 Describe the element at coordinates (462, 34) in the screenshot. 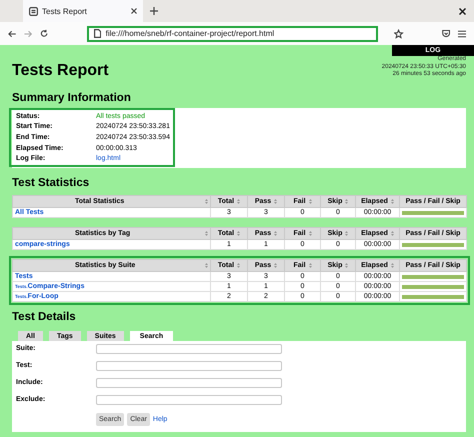

I see `menu-icon` at that location.